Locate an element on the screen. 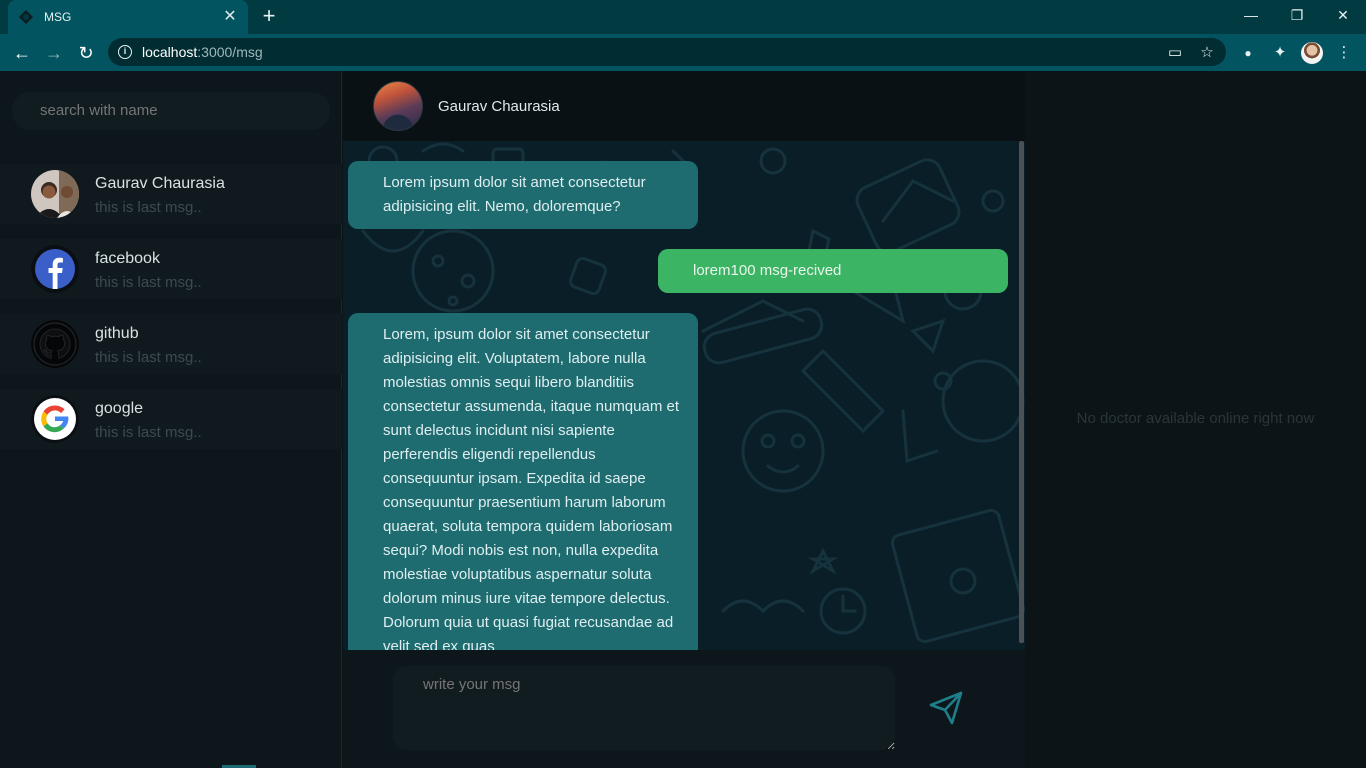  minimize-icon: — is located at coordinates (1251, 15).